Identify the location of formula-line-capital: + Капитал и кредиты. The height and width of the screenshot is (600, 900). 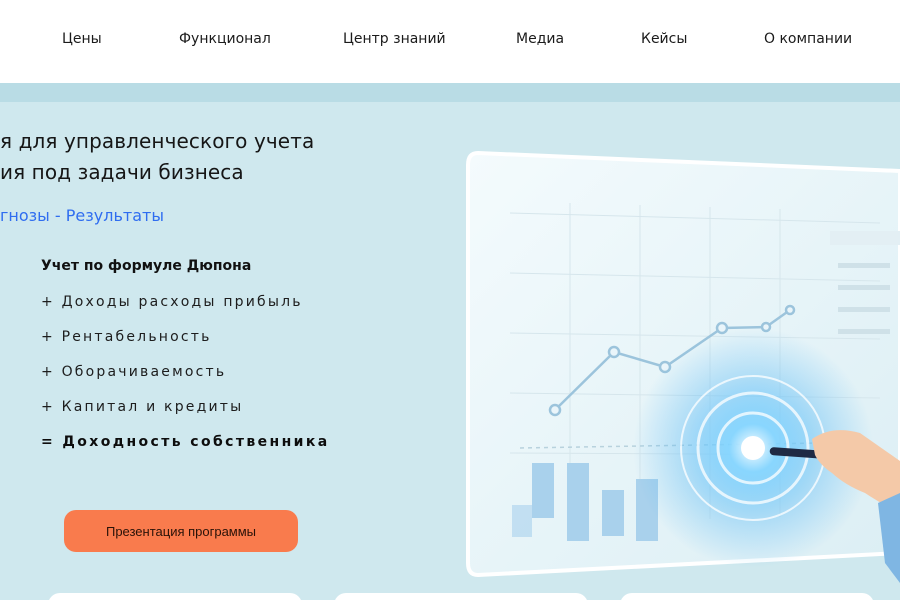
(142, 407).